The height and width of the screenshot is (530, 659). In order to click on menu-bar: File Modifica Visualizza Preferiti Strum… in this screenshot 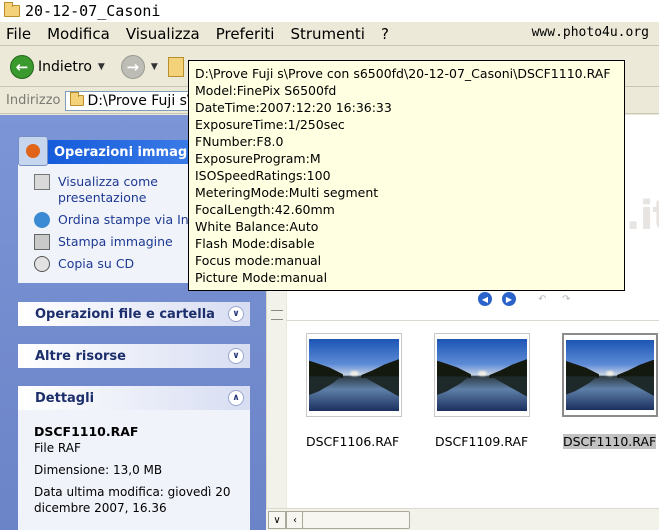, I will do `click(329, 34)`.